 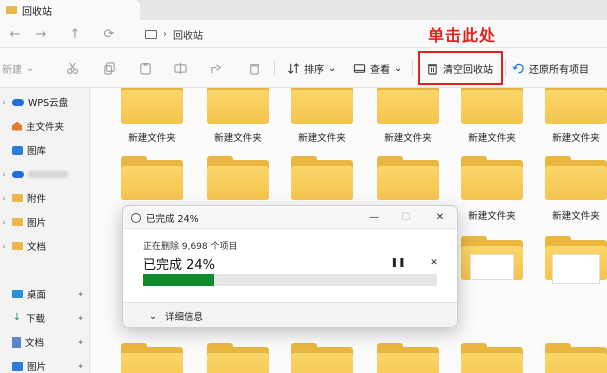 I want to click on sidebar-item-label: 文档, so click(x=37, y=247).